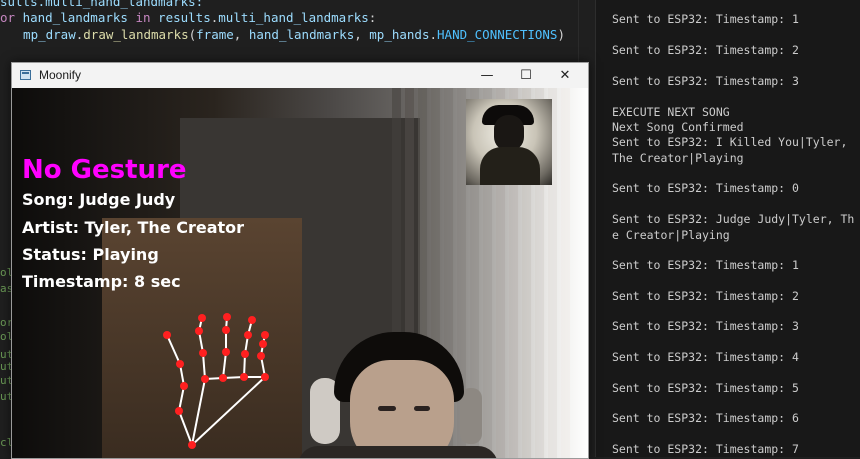 The image size is (860, 459). Describe the element at coordinates (399, 34) in the screenshot. I see `code-token: mp_hands` at that location.